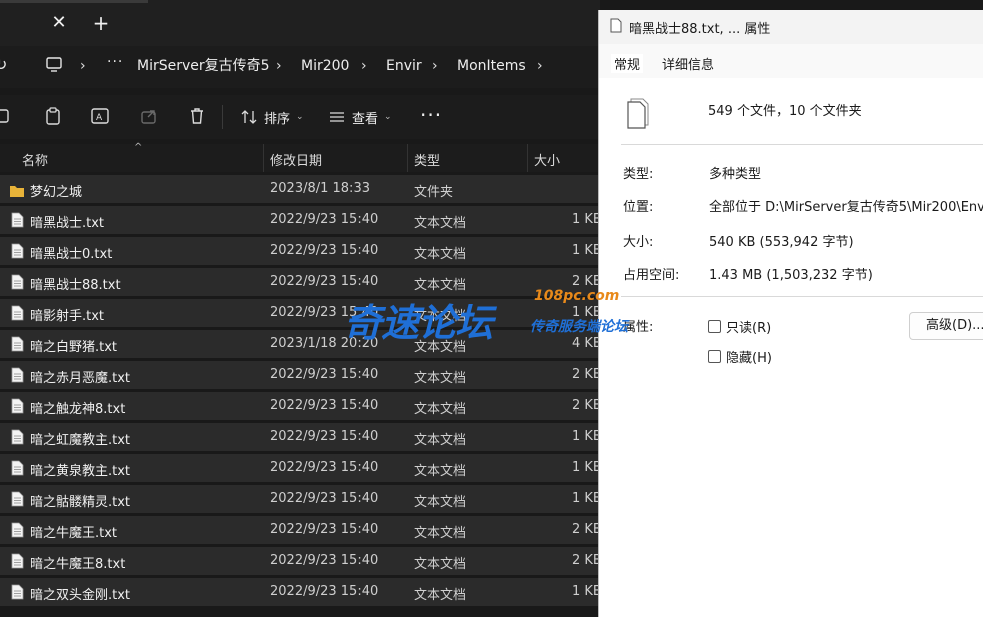 The height and width of the screenshot is (617, 983). What do you see at coordinates (325, 66) in the screenshot?
I see `breadcrumb-item: Mir200` at bounding box center [325, 66].